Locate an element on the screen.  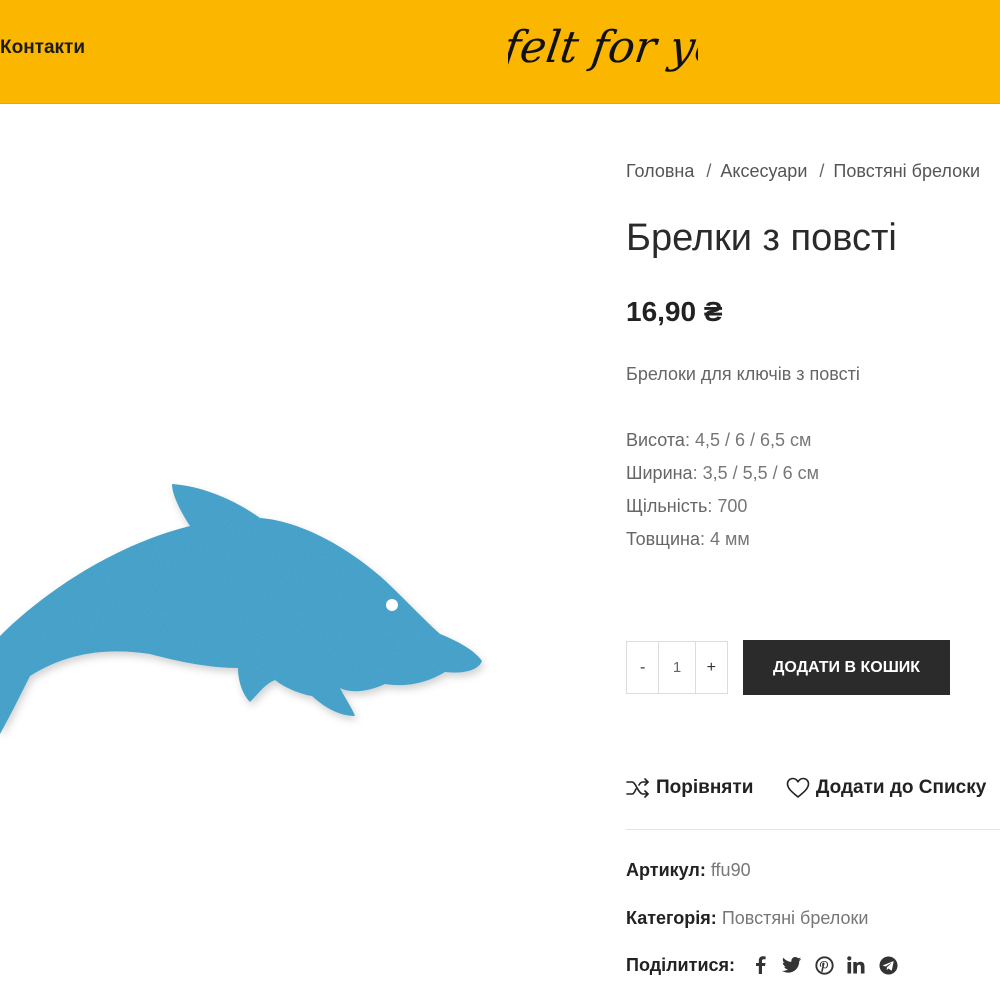
spec-value: 4,5 / 6 / 6,5 см is located at coordinates (753, 440).